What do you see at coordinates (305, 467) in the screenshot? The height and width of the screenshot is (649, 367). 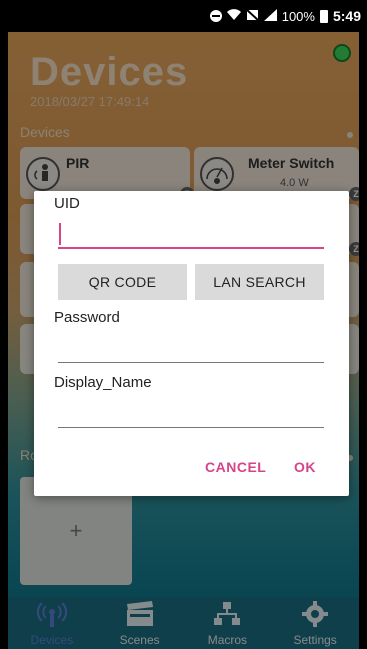 I see `ok-button: OK` at bounding box center [305, 467].